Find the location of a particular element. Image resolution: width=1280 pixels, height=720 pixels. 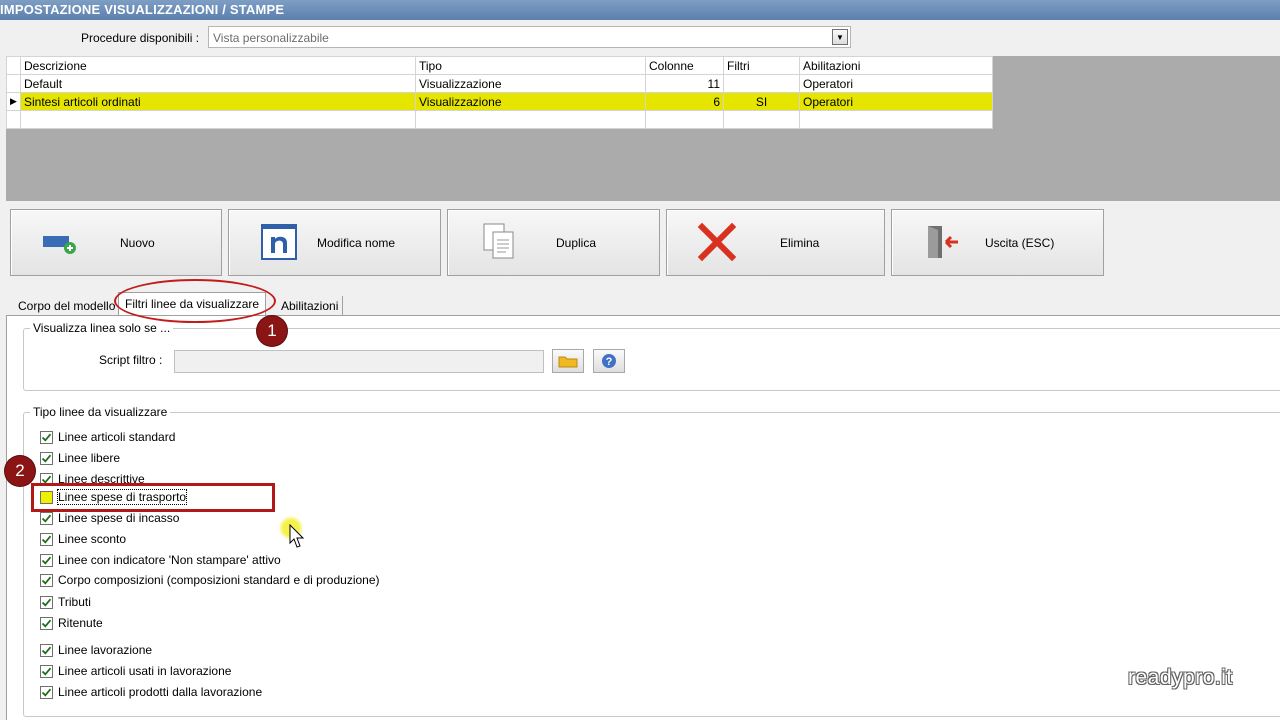

elimina-button: Elimina is located at coordinates (775, 242).